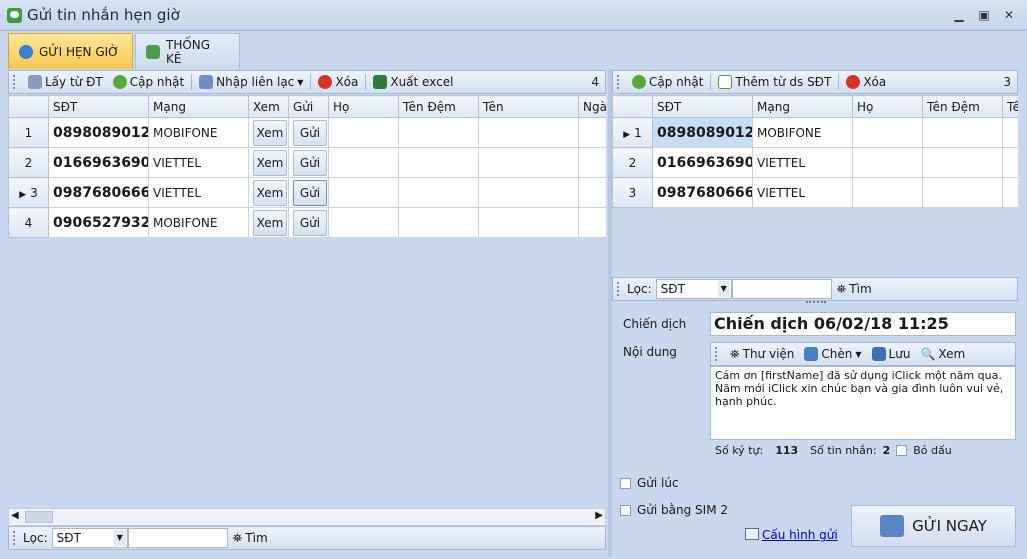 The image size is (1027, 559). Describe the element at coordinates (187, 51) in the screenshot. I see `tab-statistics: THỐNG KÊ` at that location.